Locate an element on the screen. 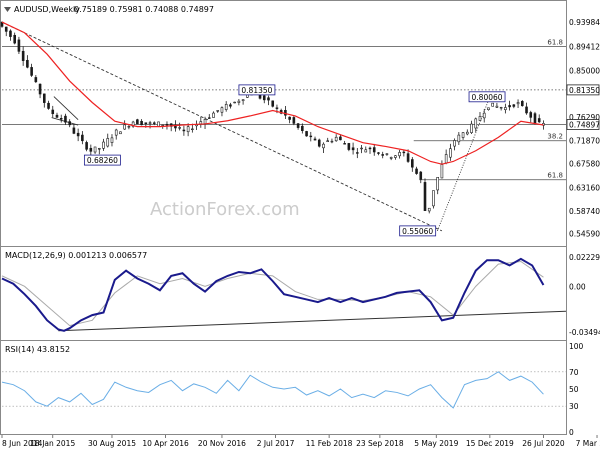  rsi-tick-label: 50 is located at coordinates (574, 389).